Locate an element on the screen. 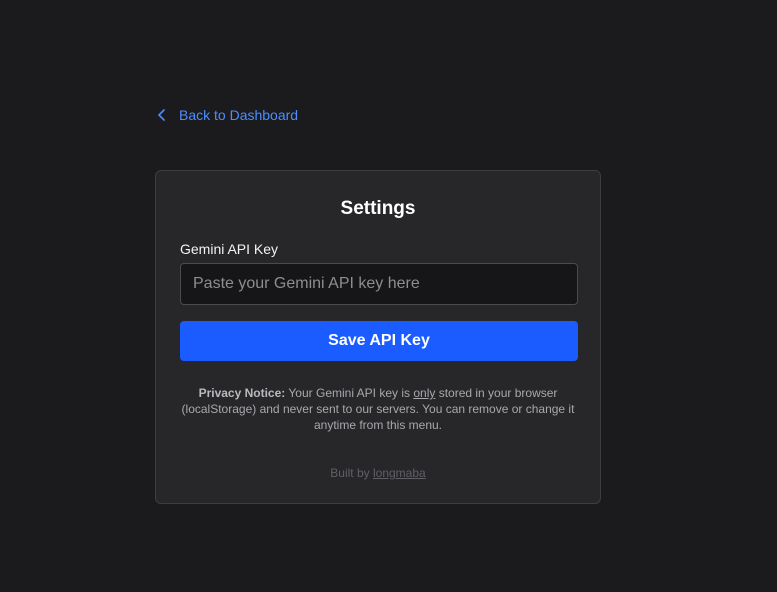 Image resolution: width=777 pixels, height=592 pixels. built-by-prefix: Built by is located at coordinates (351, 473).